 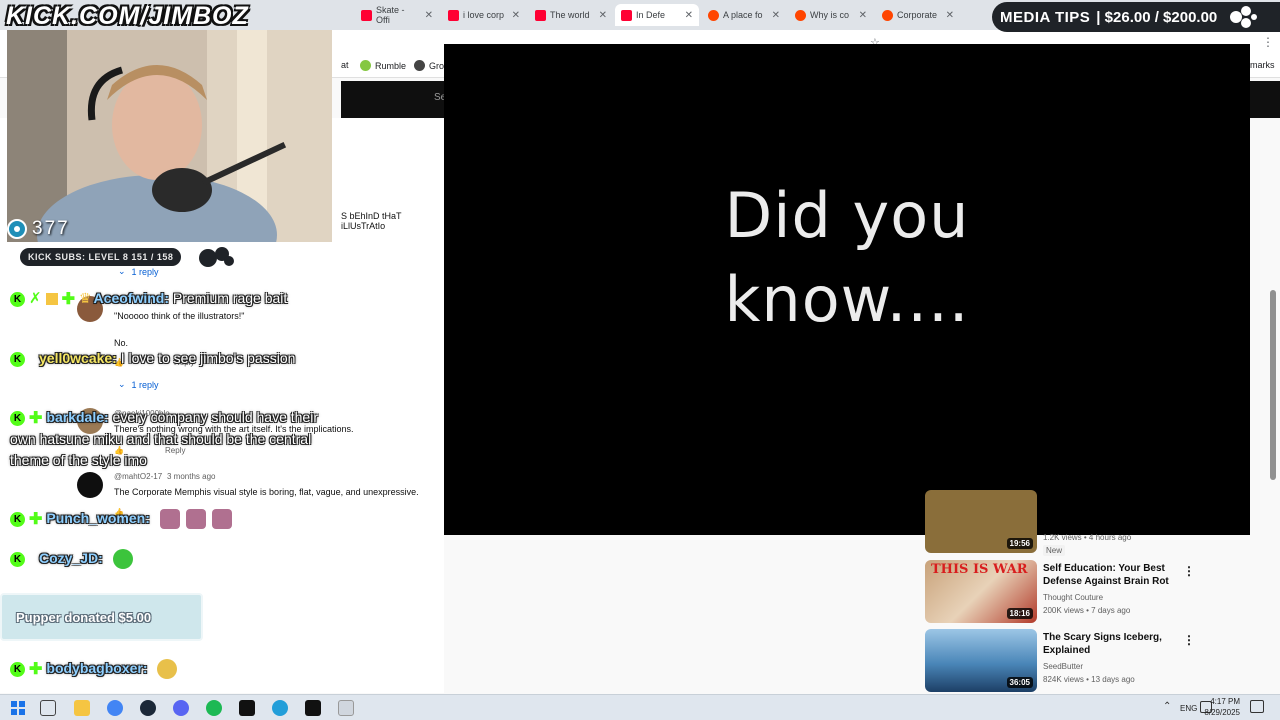 What do you see at coordinates (391, 65) in the screenshot?
I see `bookmark-label: Rumble` at bounding box center [391, 65].